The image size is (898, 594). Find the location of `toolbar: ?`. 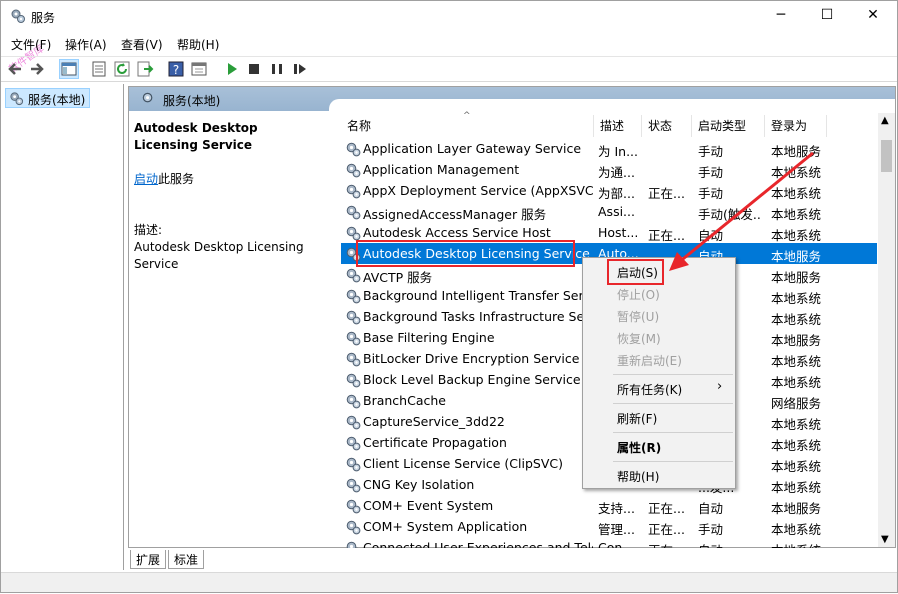

toolbar: ? is located at coordinates (449, 69).